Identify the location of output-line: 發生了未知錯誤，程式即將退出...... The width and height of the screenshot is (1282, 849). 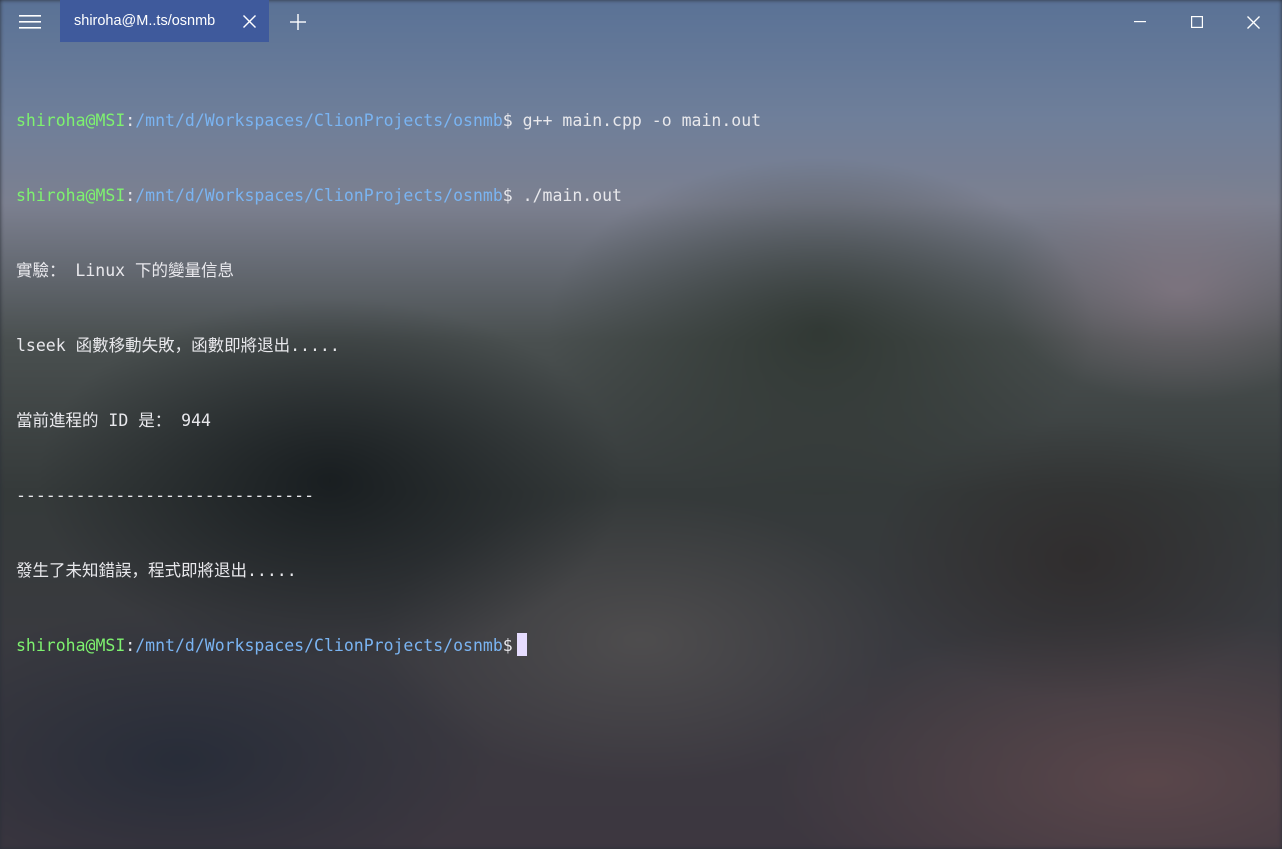
(156, 570).